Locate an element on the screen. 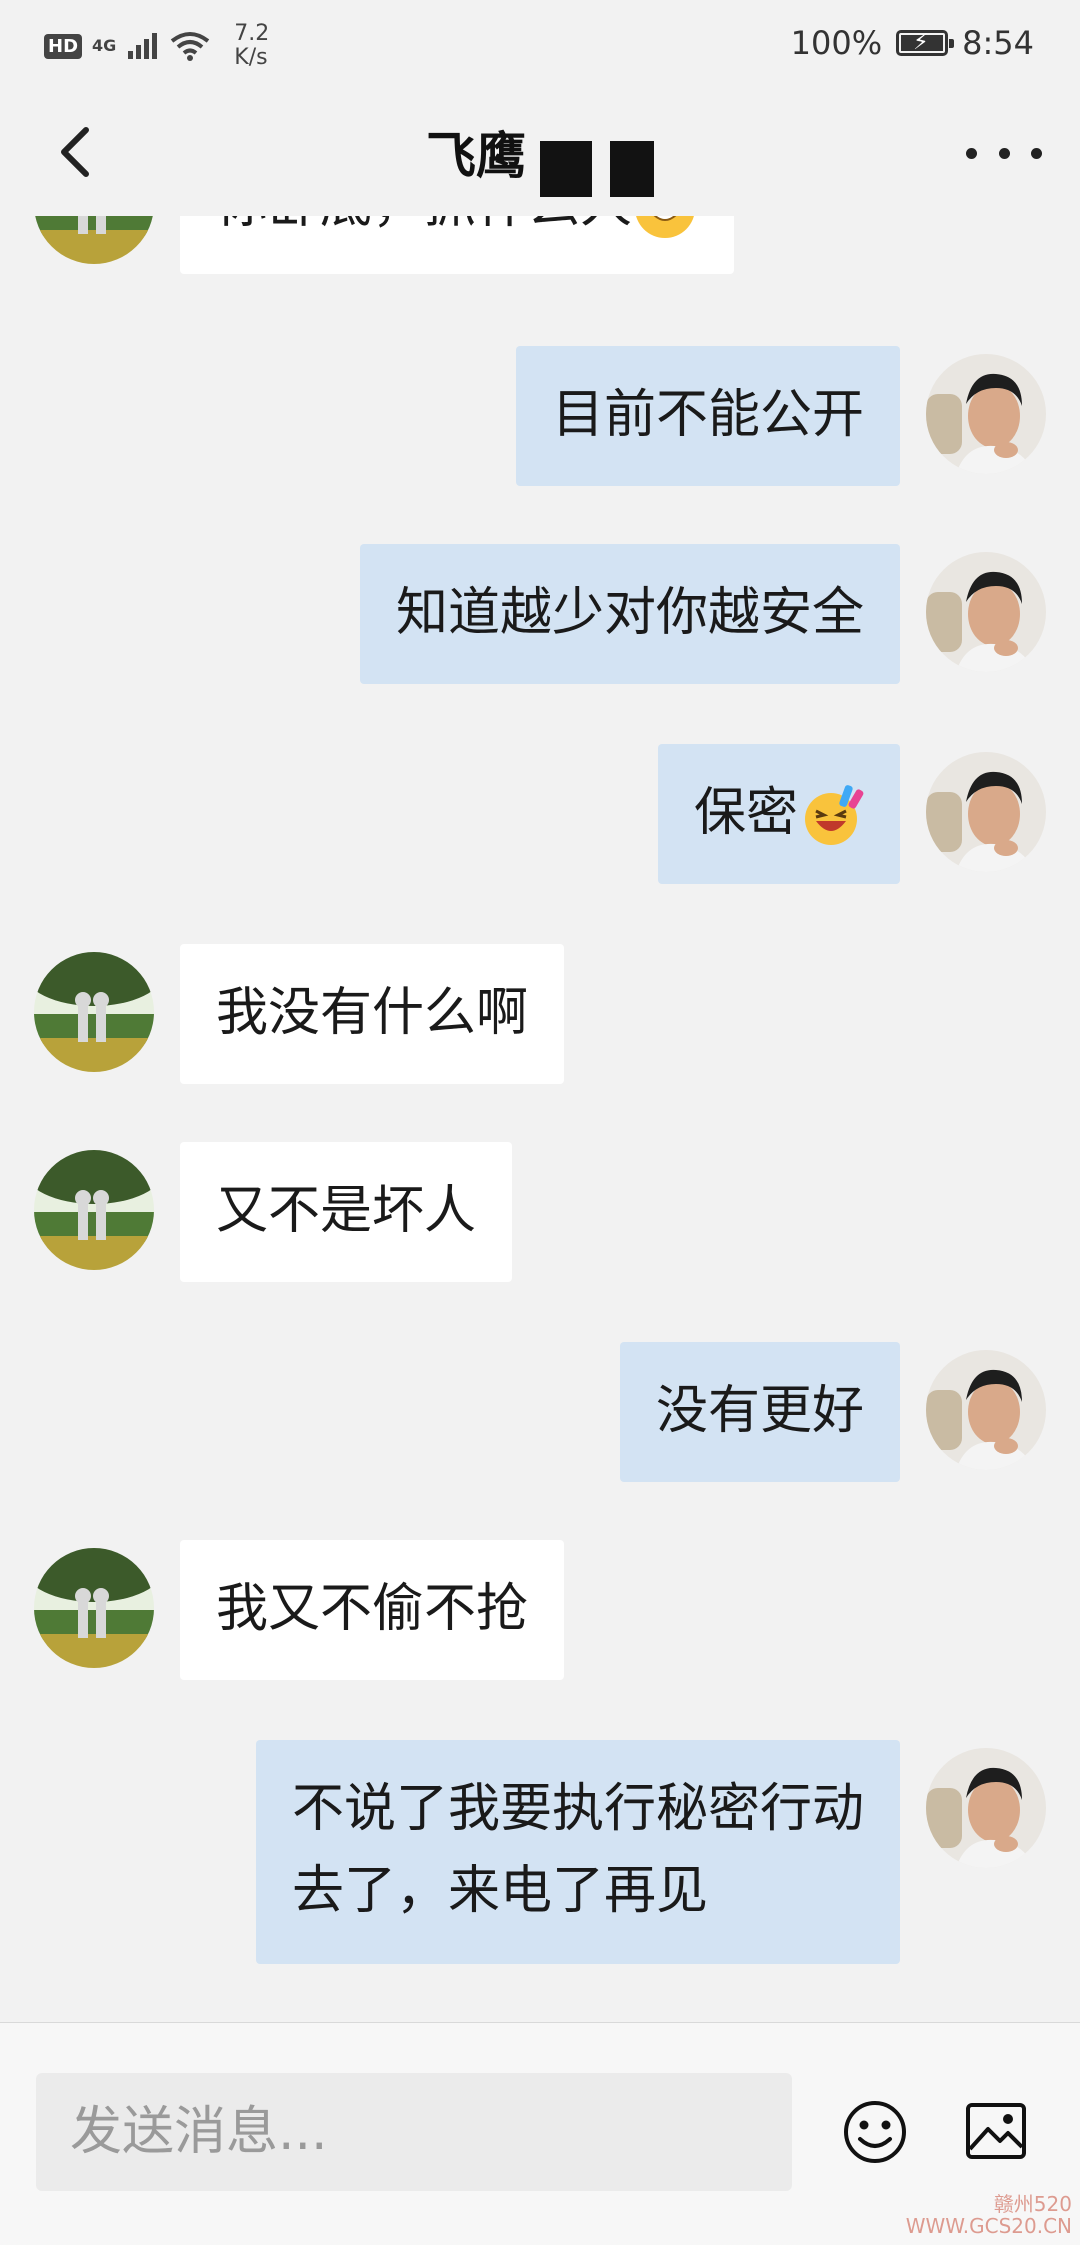 The width and height of the screenshot is (1080, 2245). message-bubble: 知道越少对你越安全 is located at coordinates (629, 614).